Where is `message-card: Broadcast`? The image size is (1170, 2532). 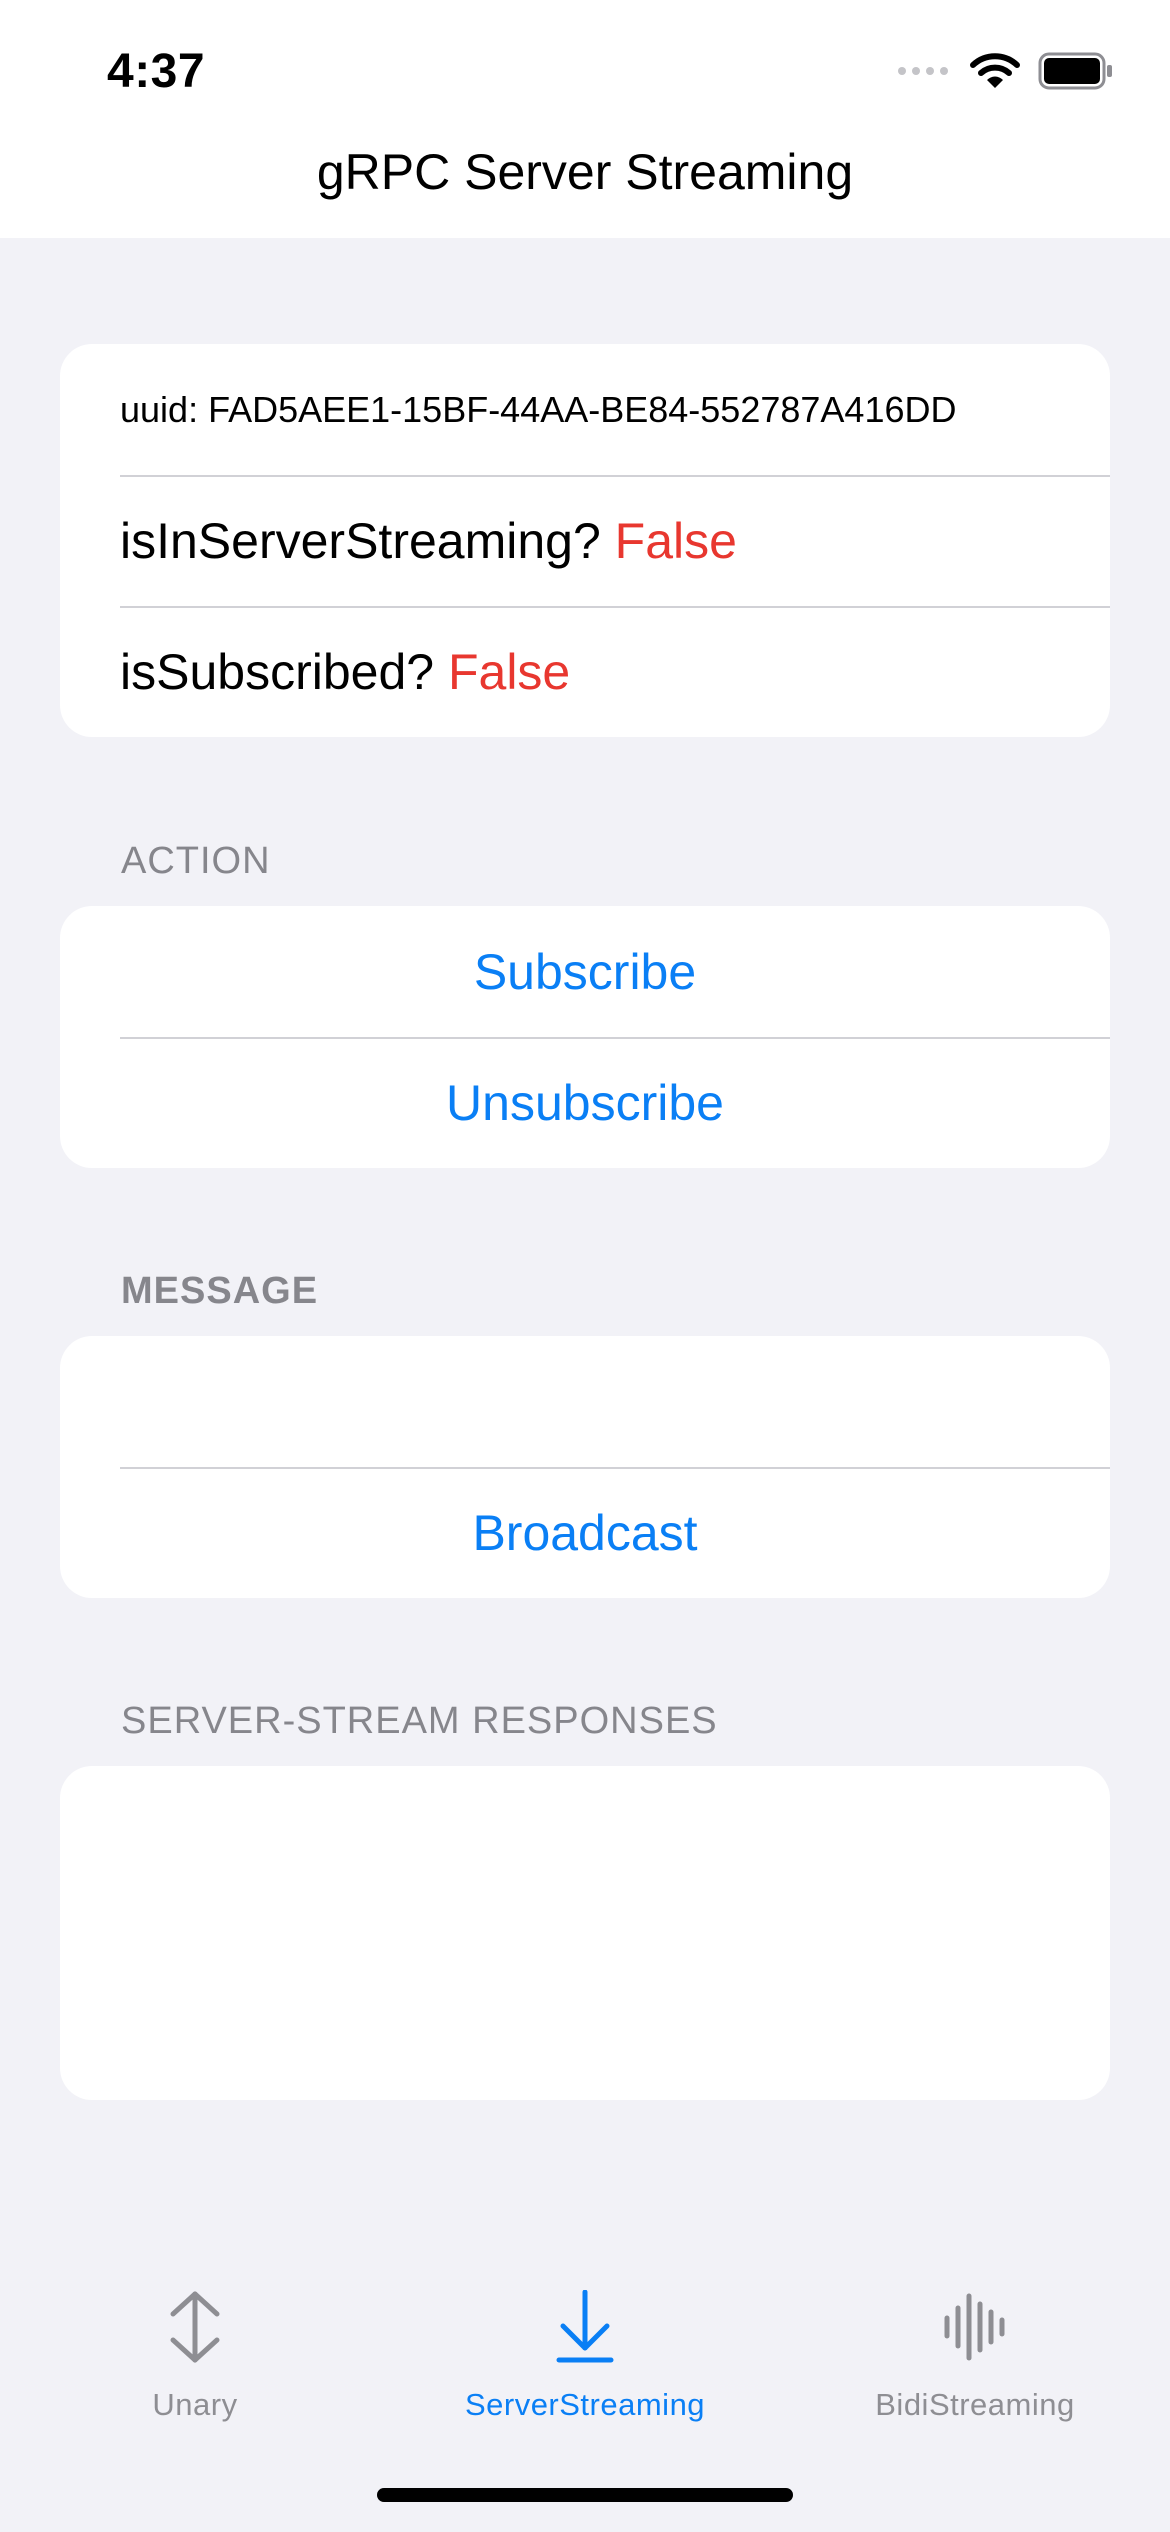 message-card: Broadcast is located at coordinates (585, 1467).